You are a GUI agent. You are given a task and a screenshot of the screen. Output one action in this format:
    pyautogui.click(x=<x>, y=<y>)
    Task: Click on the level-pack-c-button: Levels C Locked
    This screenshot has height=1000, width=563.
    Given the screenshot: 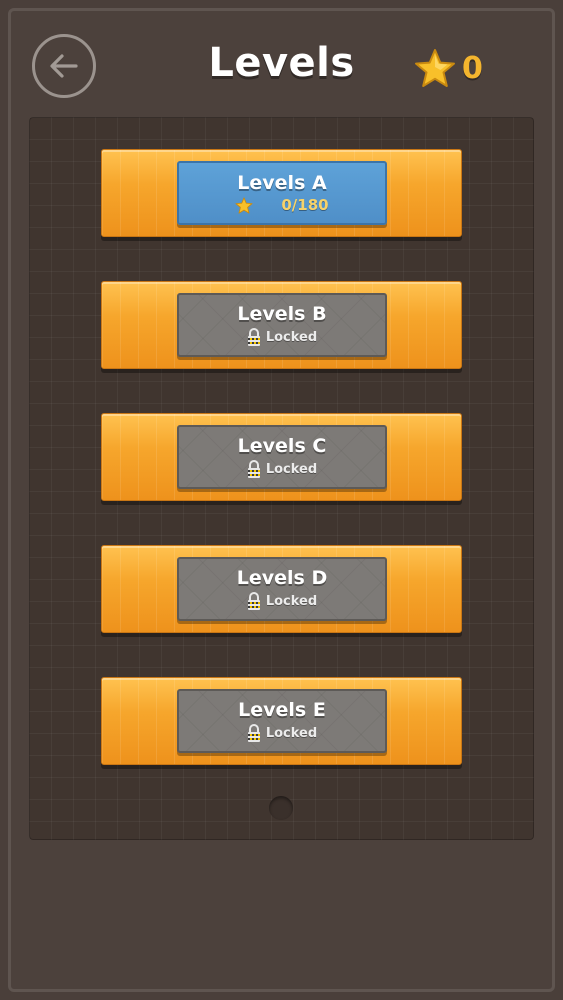 What is the action you would take?
    pyautogui.click(x=282, y=457)
    